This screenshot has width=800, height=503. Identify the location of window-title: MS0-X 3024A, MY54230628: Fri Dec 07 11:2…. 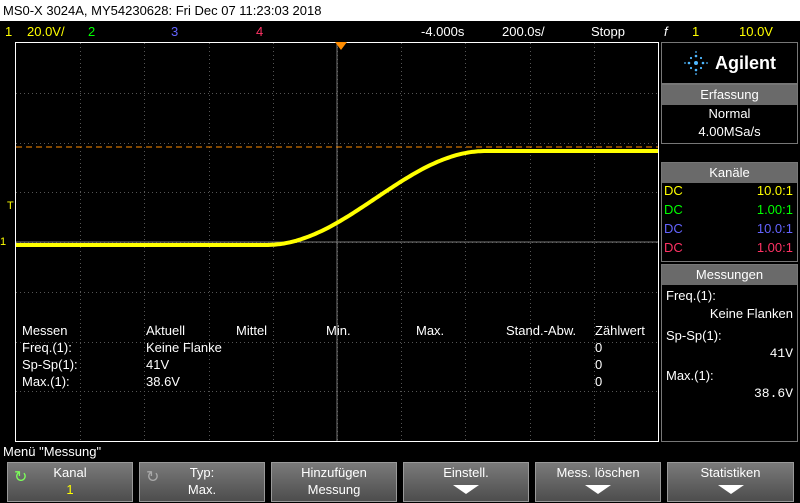
(162, 10).